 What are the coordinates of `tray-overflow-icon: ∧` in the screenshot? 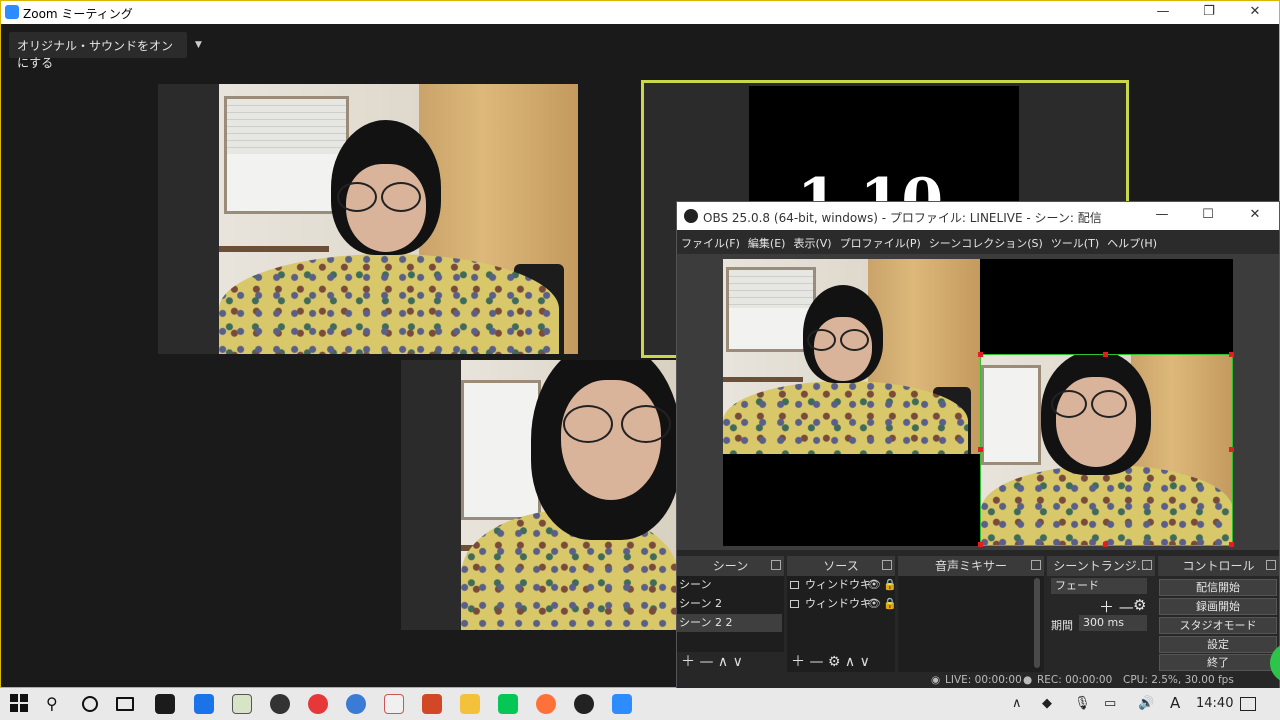 It's located at (1017, 703).